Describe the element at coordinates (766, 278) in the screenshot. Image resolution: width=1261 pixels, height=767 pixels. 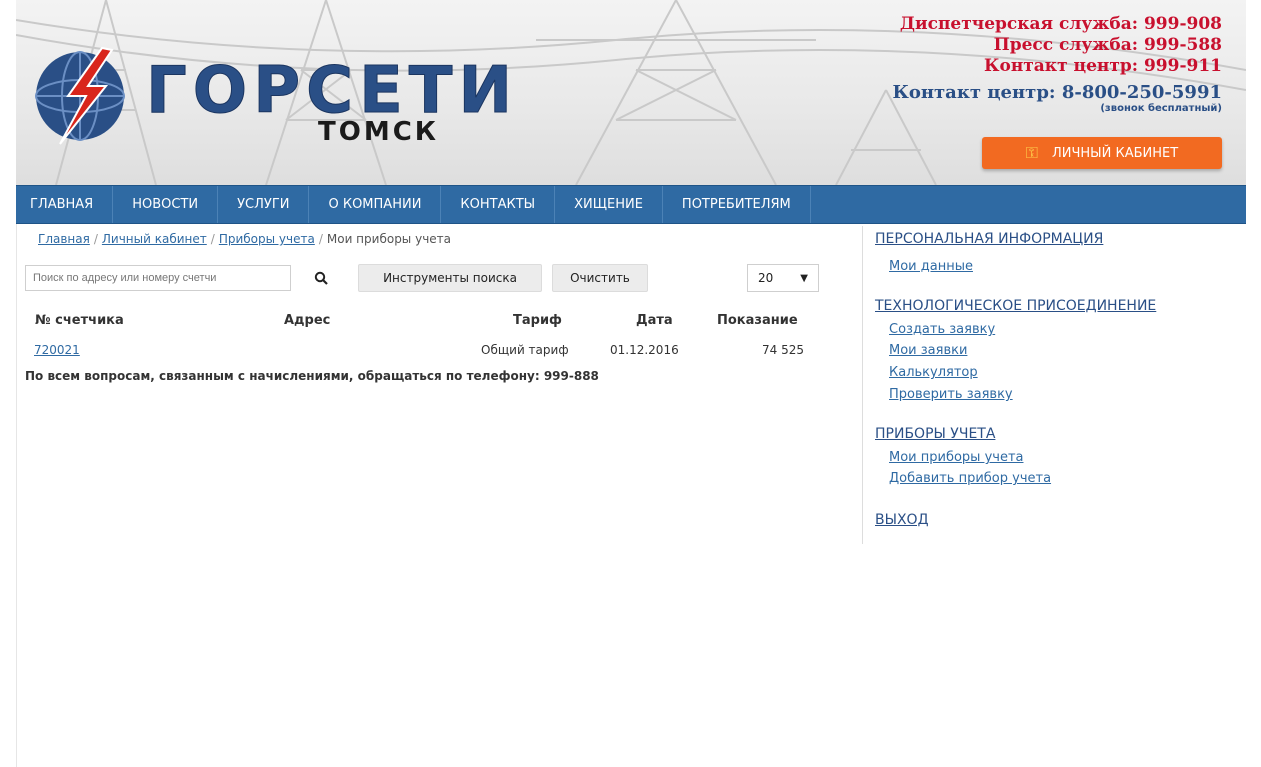
I see `page-size-value: 20` at that location.